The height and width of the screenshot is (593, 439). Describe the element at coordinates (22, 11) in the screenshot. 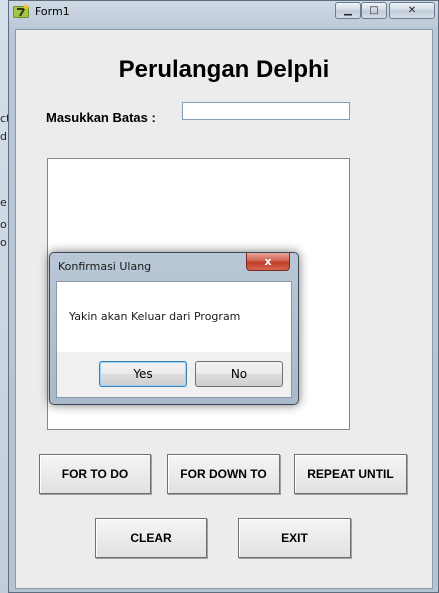

I see `delphi-app-icon` at that location.